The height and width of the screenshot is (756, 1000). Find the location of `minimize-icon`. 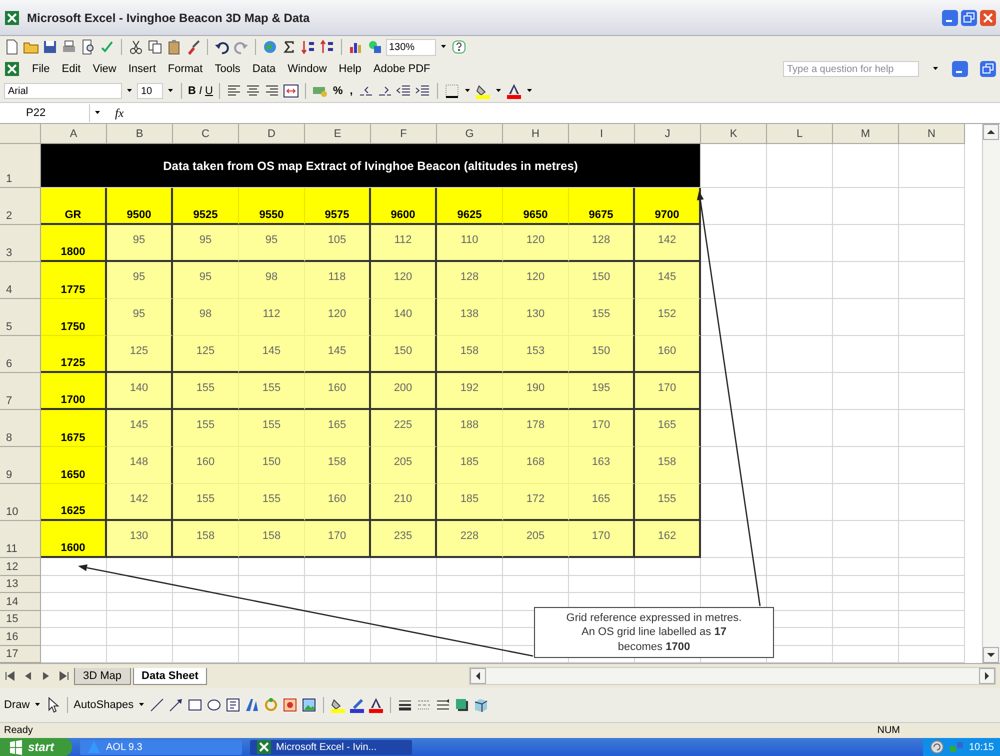

minimize-icon is located at coordinates (950, 18).